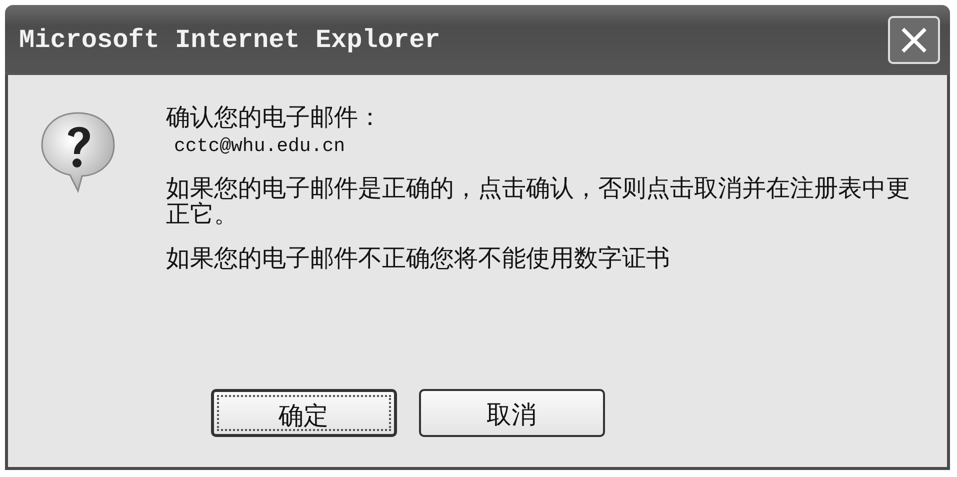  I want to click on message-paragraph: 如果您的电子邮件不正确您将不能使用数字证书, so click(418, 258).